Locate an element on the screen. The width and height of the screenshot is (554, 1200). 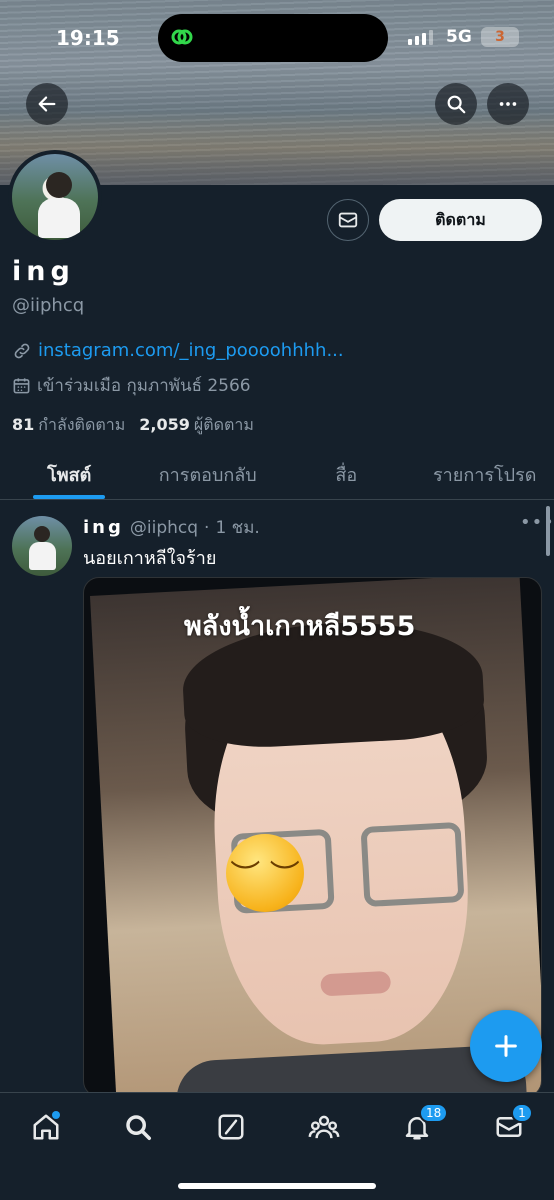
profile-avatar is located at coordinates (55, 197).